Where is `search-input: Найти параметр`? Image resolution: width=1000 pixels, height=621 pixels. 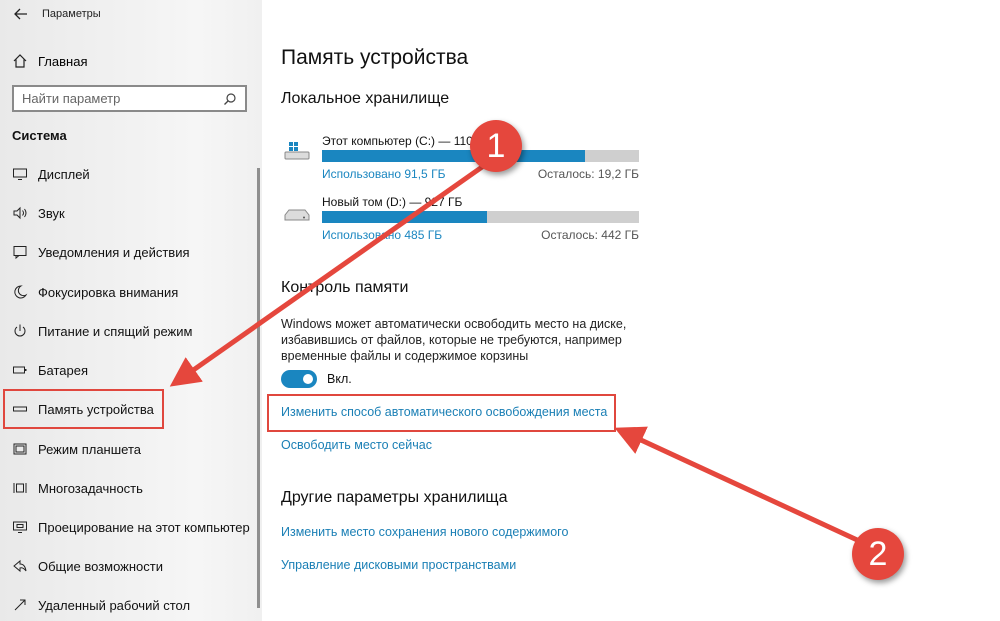 search-input: Найти параметр is located at coordinates (129, 98).